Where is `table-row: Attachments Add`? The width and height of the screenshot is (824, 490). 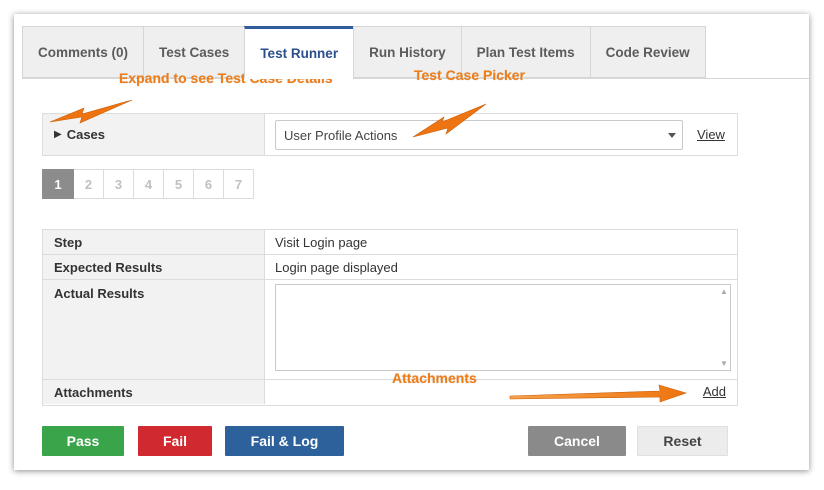
table-row: Attachments Add is located at coordinates (390, 392).